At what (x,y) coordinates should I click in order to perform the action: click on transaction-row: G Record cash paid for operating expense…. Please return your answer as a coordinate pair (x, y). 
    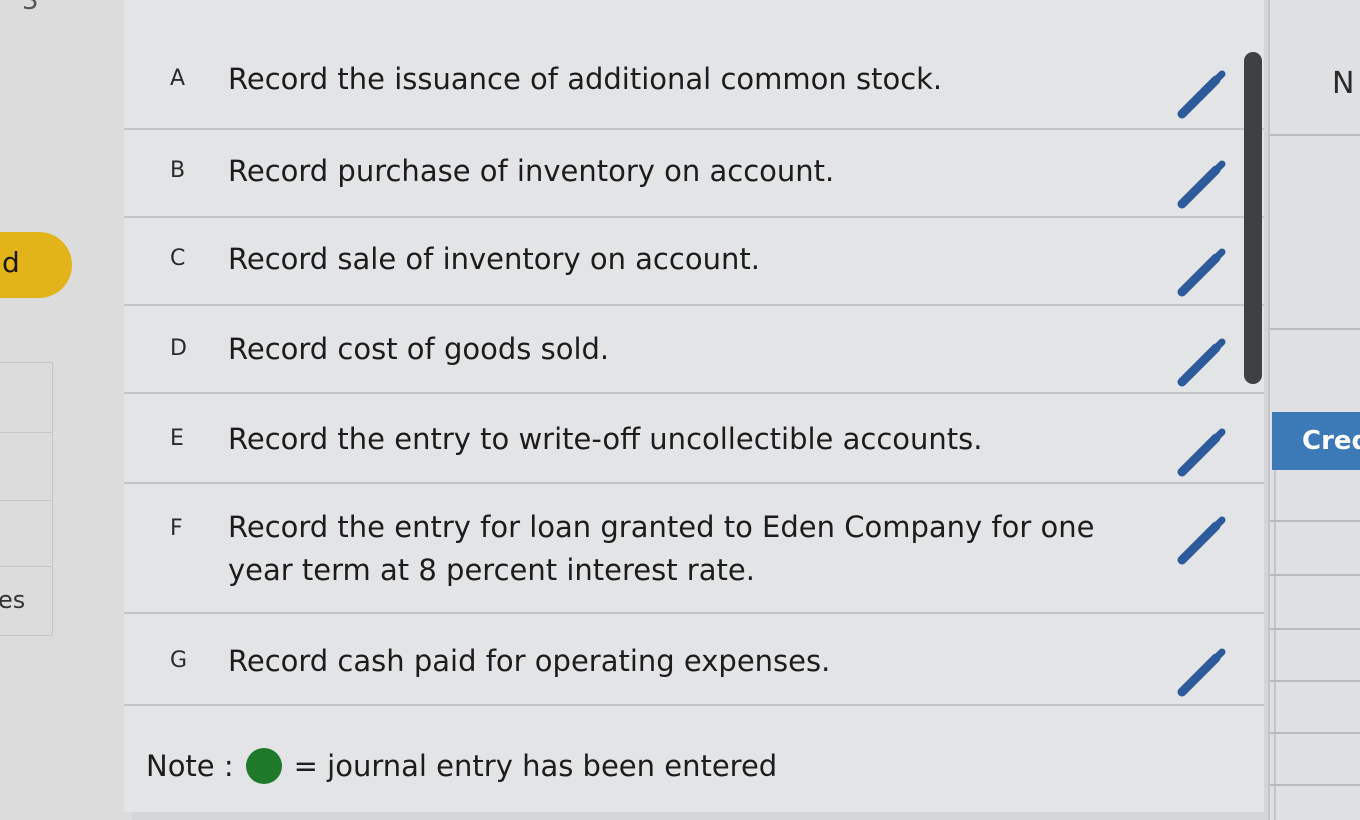
    Looking at the image, I should click on (694, 660).